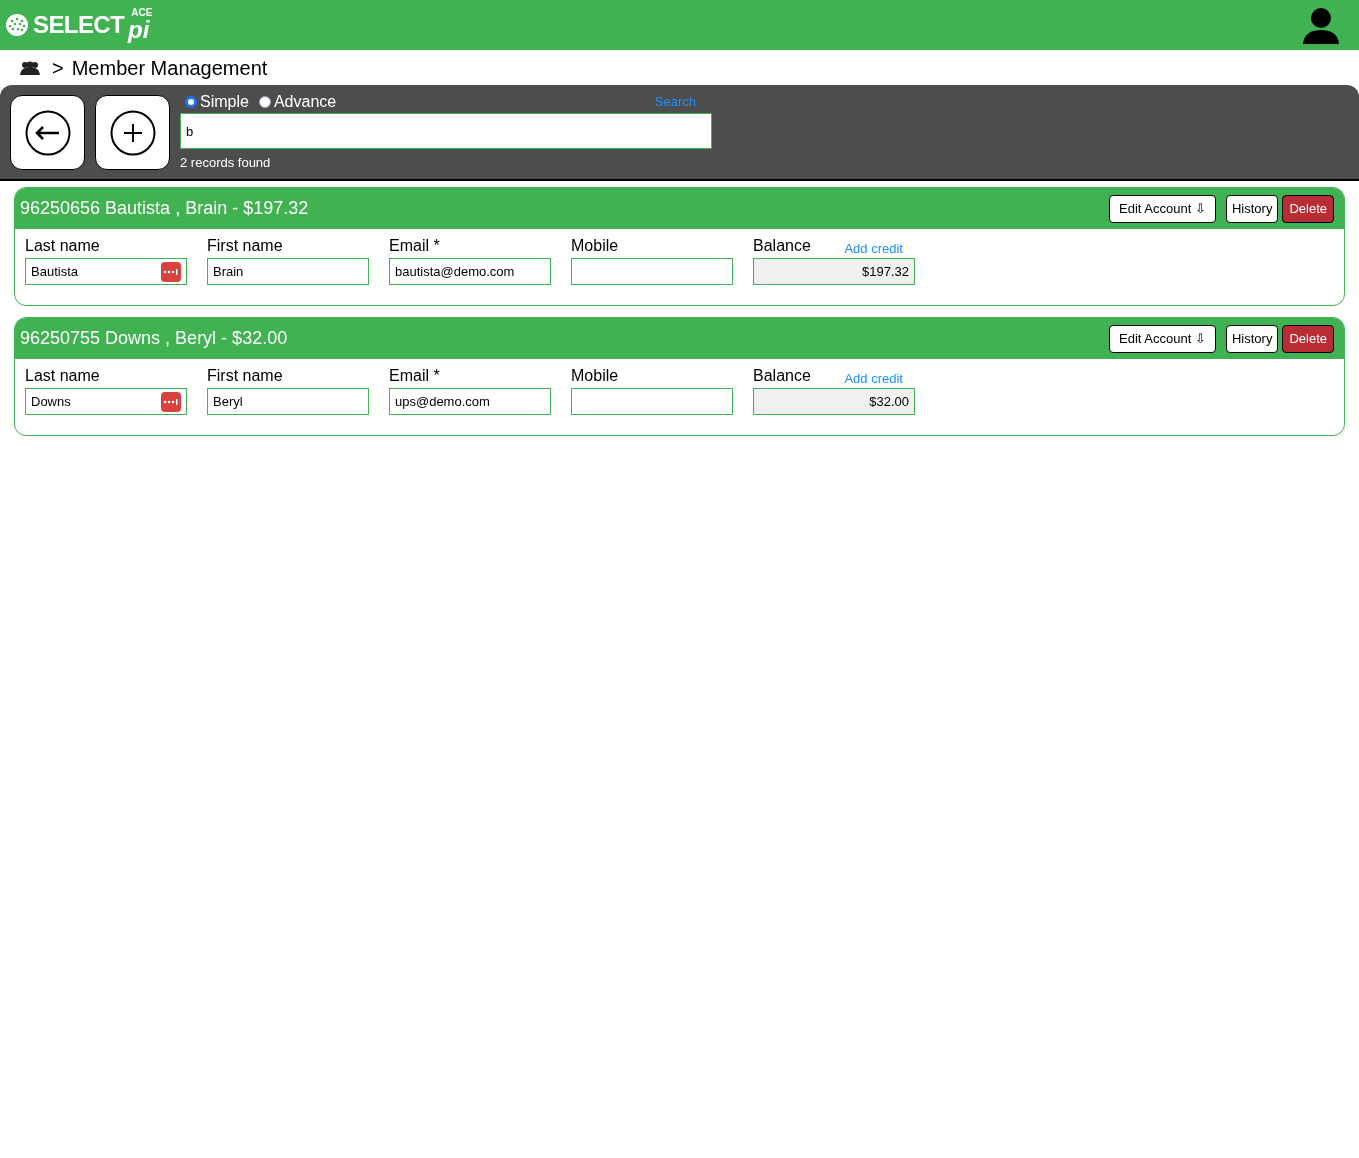 The image size is (1359, 1158). I want to click on member-title: 96250755 Downs , Beryl - $32.00, so click(154, 338).